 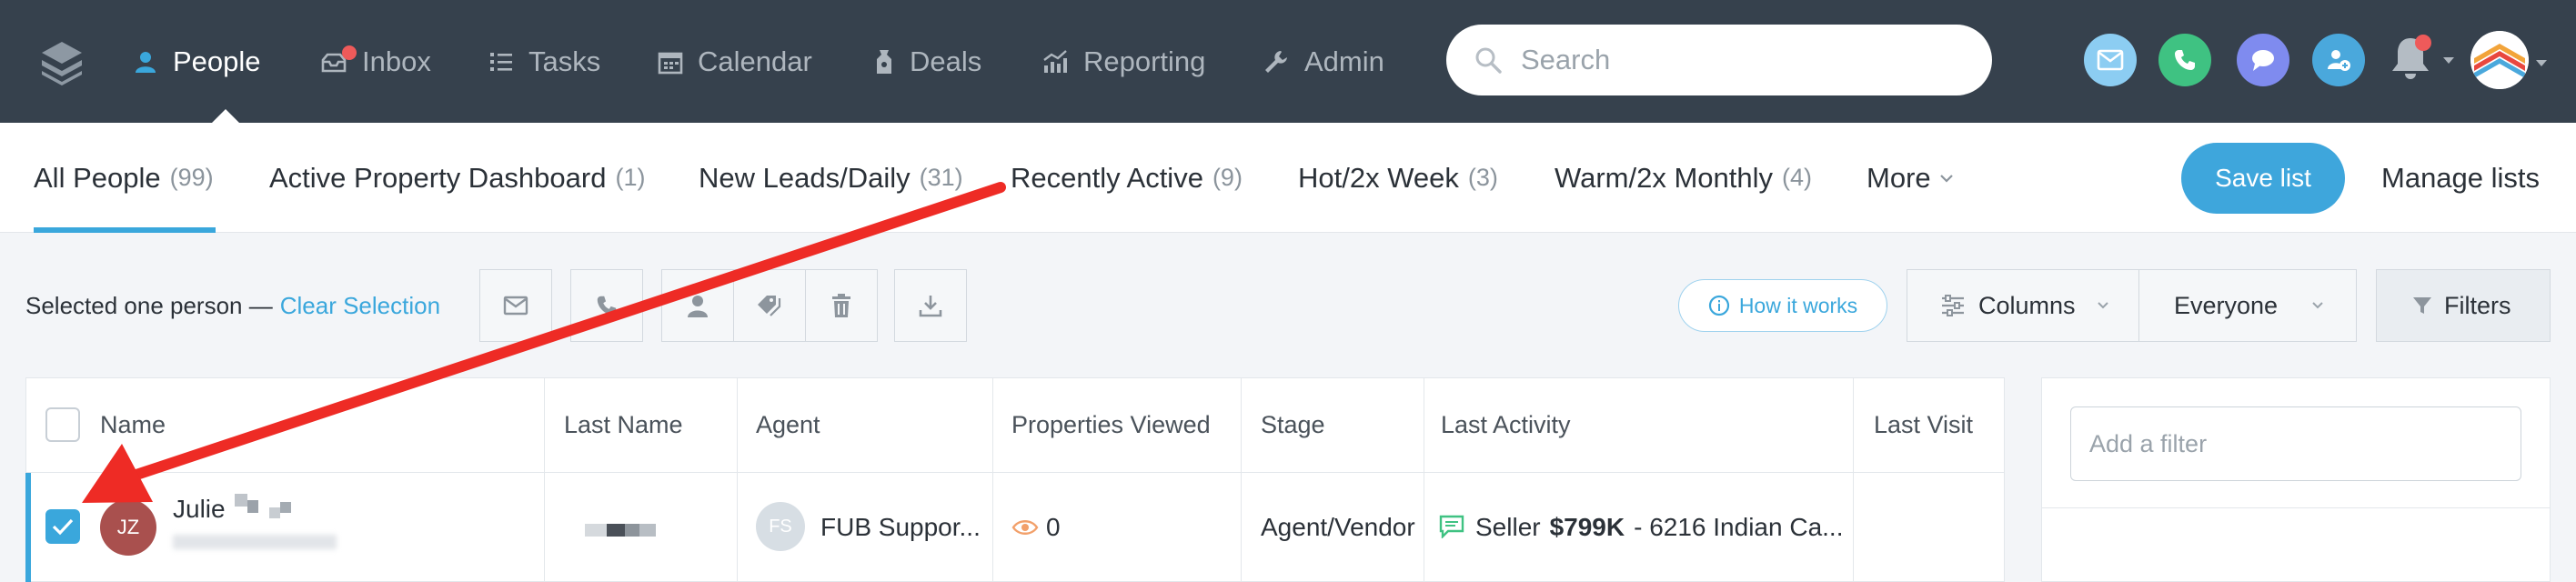 What do you see at coordinates (1737, 60) in the screenshot?
I see `search-input` at bounding box center [1737, 60].